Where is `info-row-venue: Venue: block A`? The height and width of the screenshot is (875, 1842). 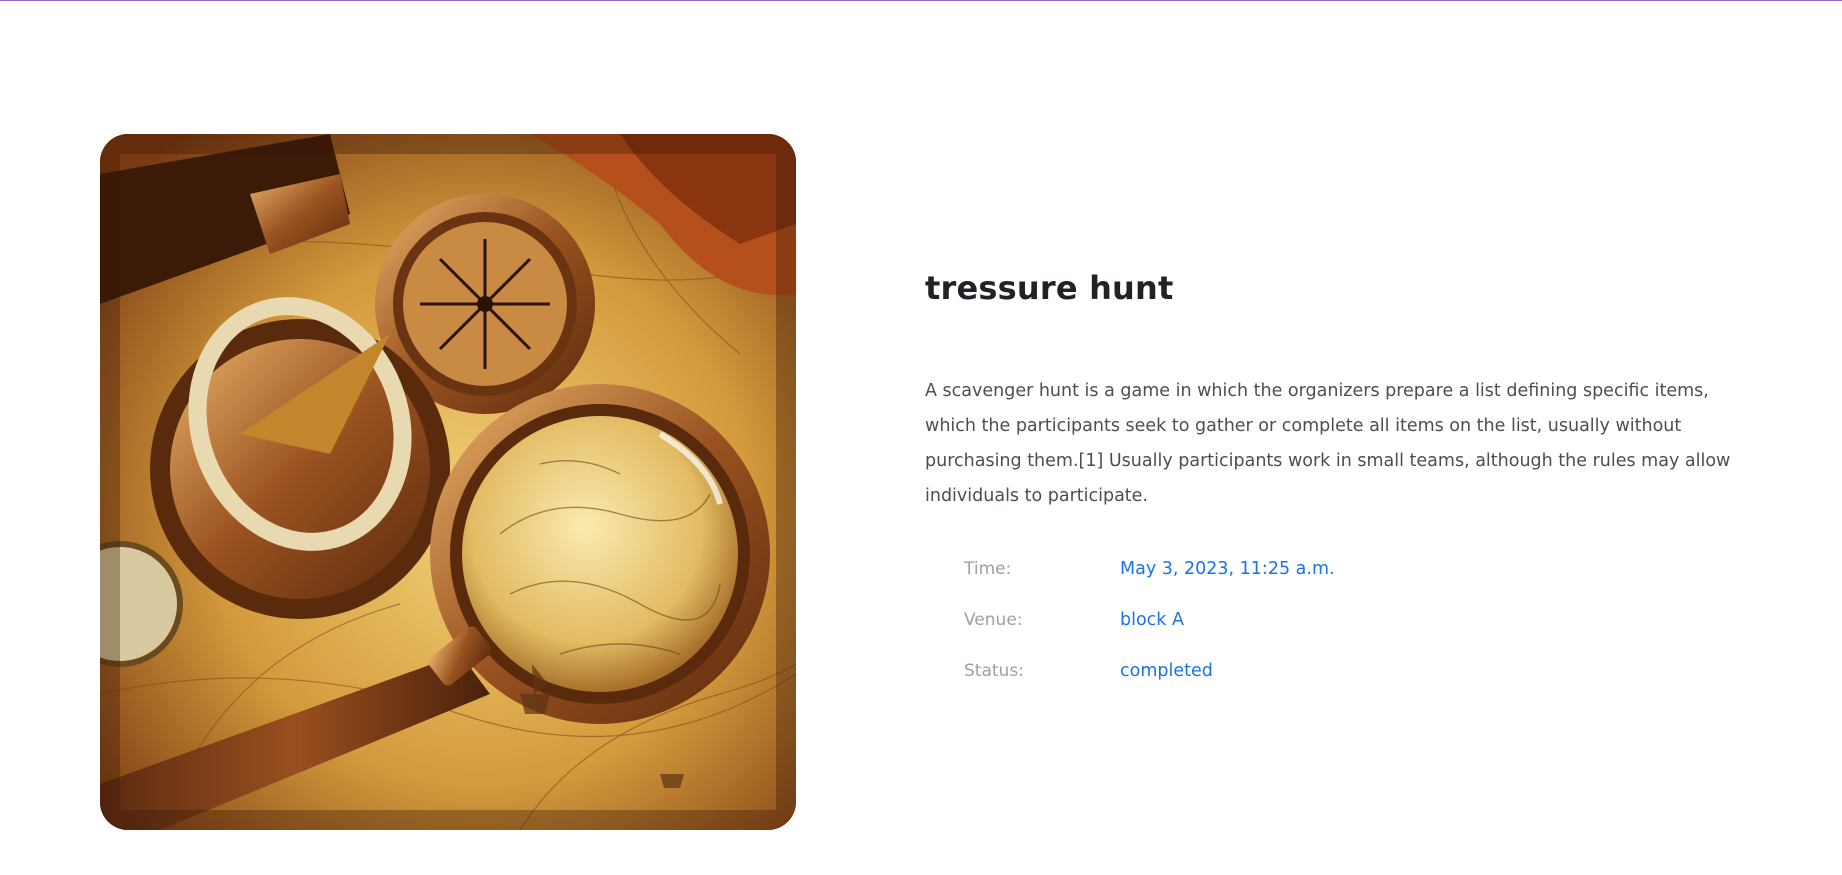
info-row-venue: Venue: block A is located at coordinates (1149, 619).